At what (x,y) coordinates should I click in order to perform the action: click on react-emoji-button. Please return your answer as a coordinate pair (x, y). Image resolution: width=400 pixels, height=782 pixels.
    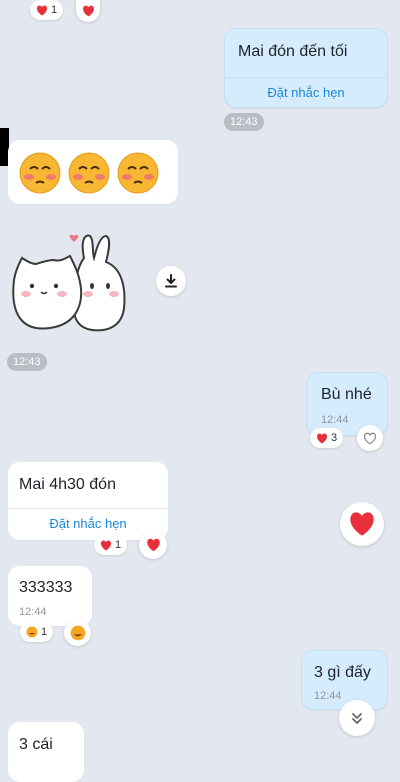
    Looking at the image, I should click on (77, 632).